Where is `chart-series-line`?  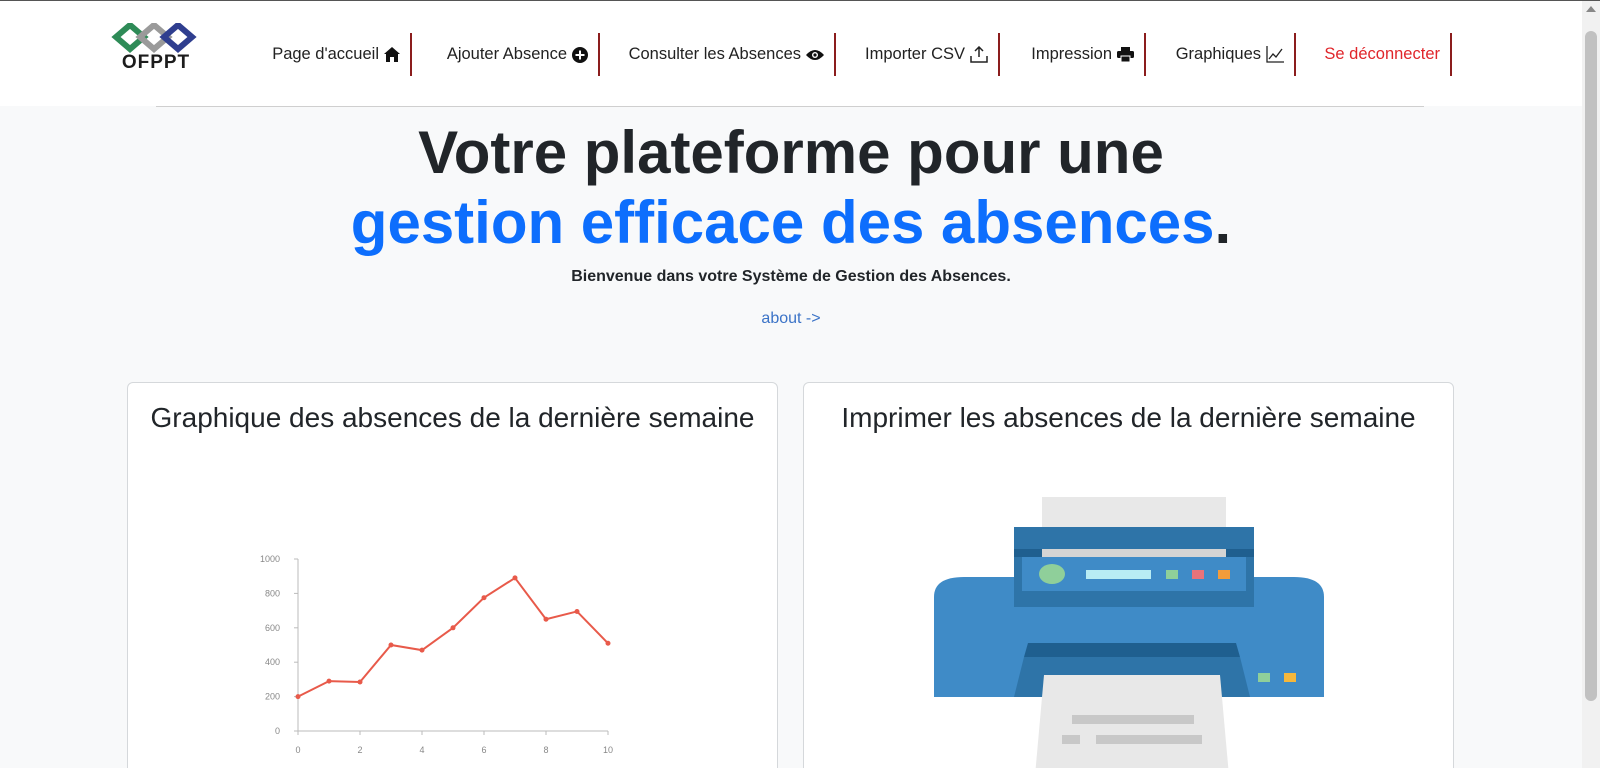 chart-series-line is located at coordinates (453, 637).